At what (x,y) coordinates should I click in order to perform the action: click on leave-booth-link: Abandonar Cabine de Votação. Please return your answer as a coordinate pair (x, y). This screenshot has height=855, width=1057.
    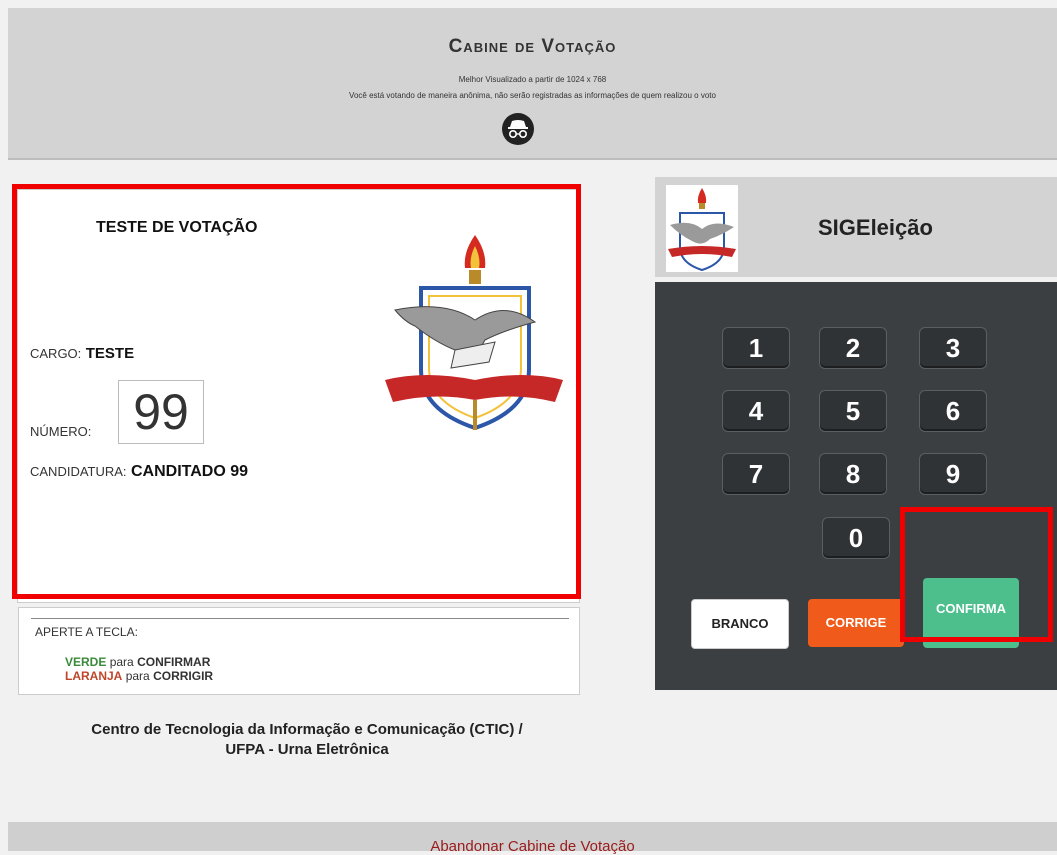
    Looking at the image, I should click on (532, 846).